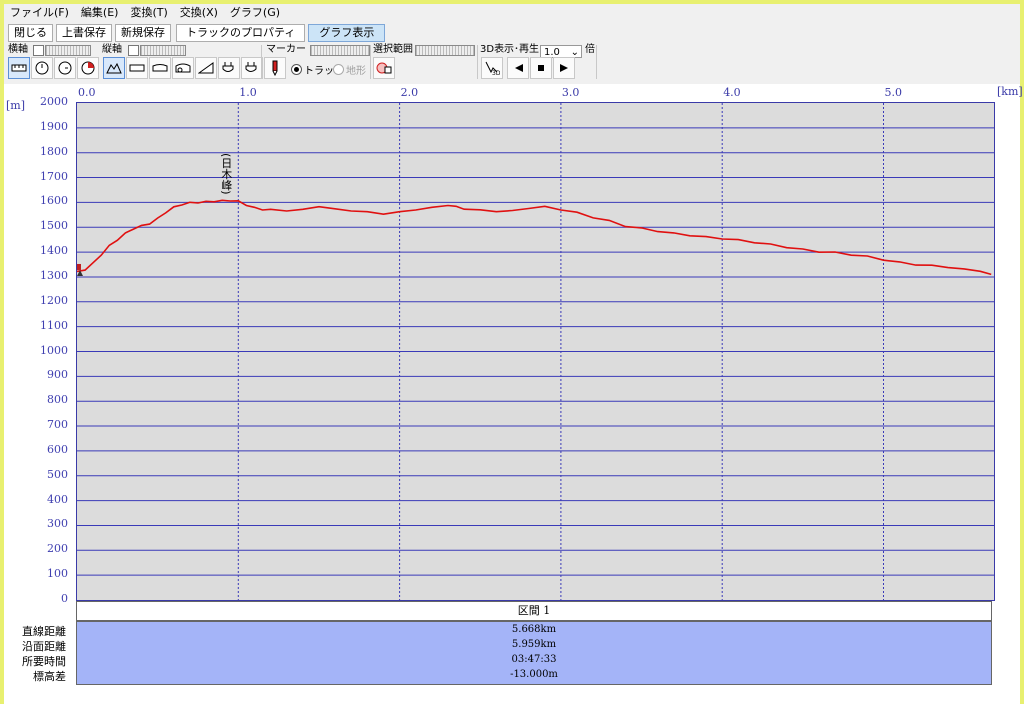 The height and width of the screenshot is (704, 1024). I want to click on save-new-button: 新規保存, so click(143, 33).